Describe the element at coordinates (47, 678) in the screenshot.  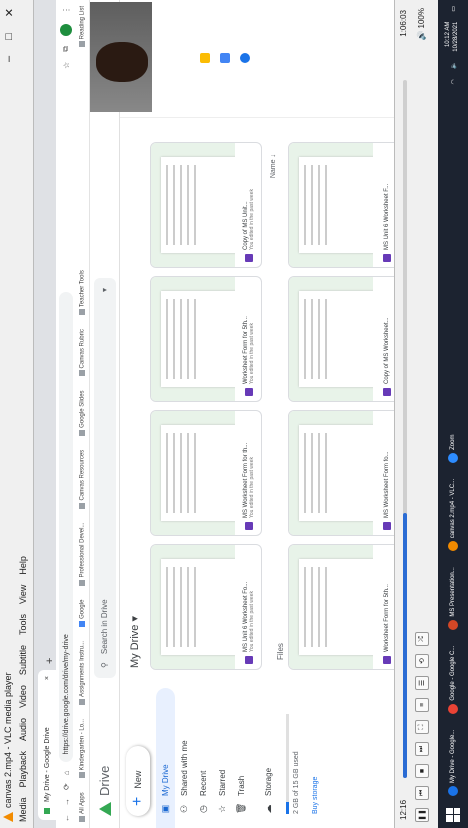
I see `tab-close-icon: ×` at that location.